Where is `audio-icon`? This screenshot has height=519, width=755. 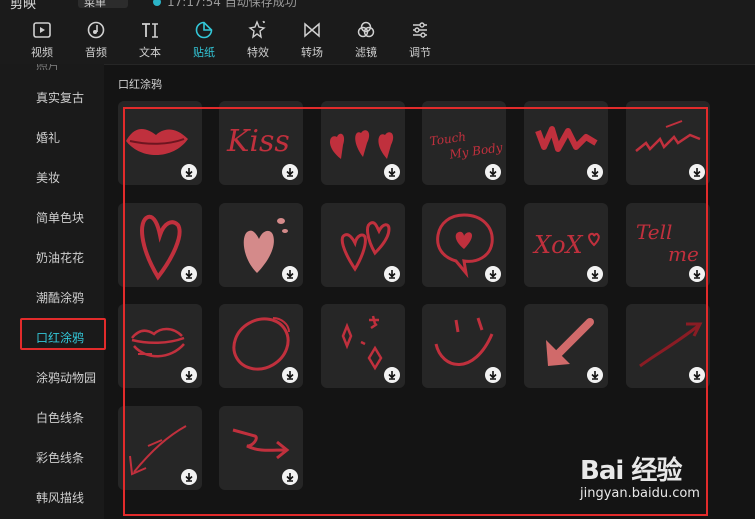 audio-icon is located at coordinates (96, 30).